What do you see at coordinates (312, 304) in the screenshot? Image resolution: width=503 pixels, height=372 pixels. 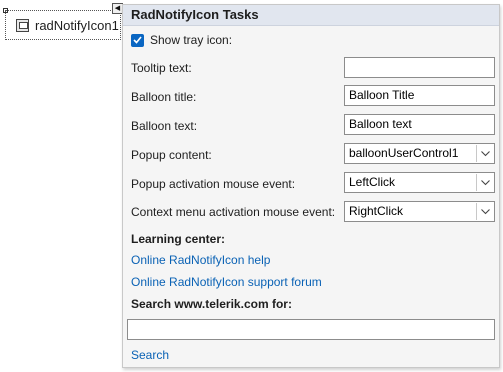 I see `search-title-row: Search www.telerik.com for:` at bounding box center [312, 304].